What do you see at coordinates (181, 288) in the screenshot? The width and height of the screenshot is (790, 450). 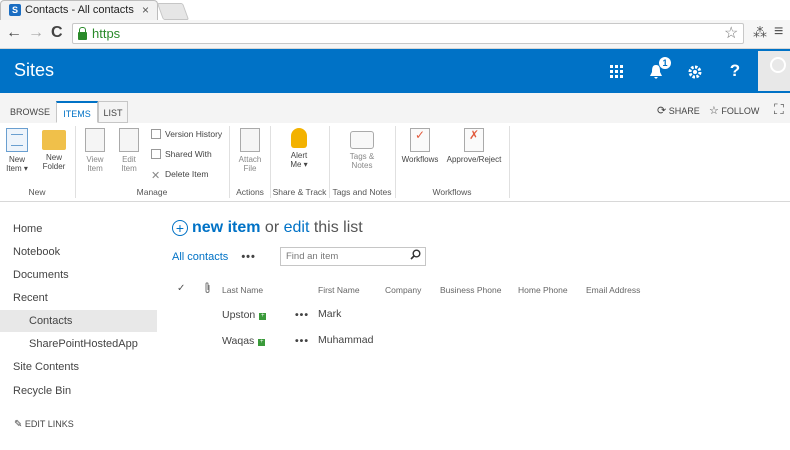 I see `select-all-checkmark-icon: ✓` at bounding box center [181, 288].